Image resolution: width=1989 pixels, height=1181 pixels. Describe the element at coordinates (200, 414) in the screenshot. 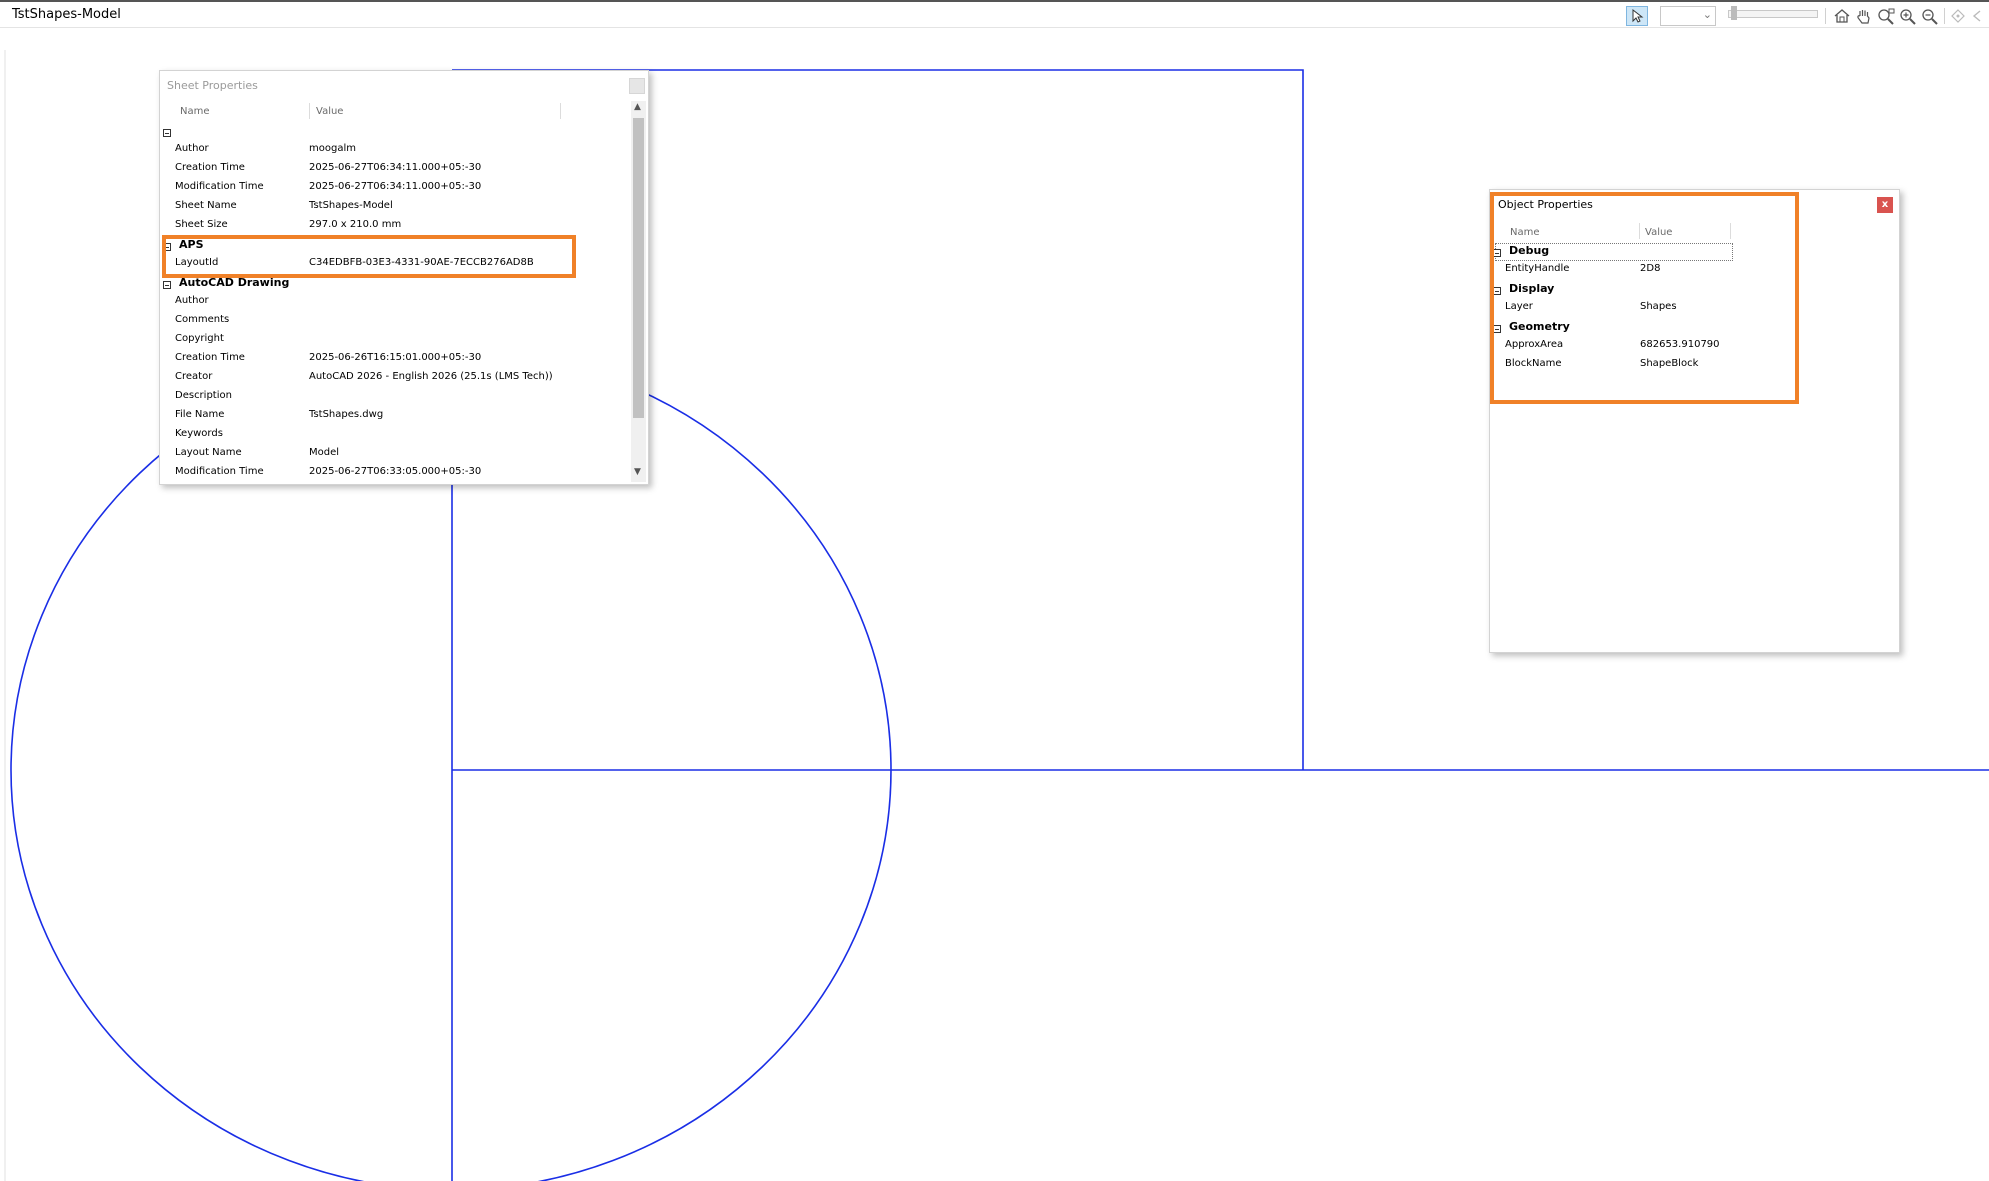

I see `property-name: File Name` at that location.